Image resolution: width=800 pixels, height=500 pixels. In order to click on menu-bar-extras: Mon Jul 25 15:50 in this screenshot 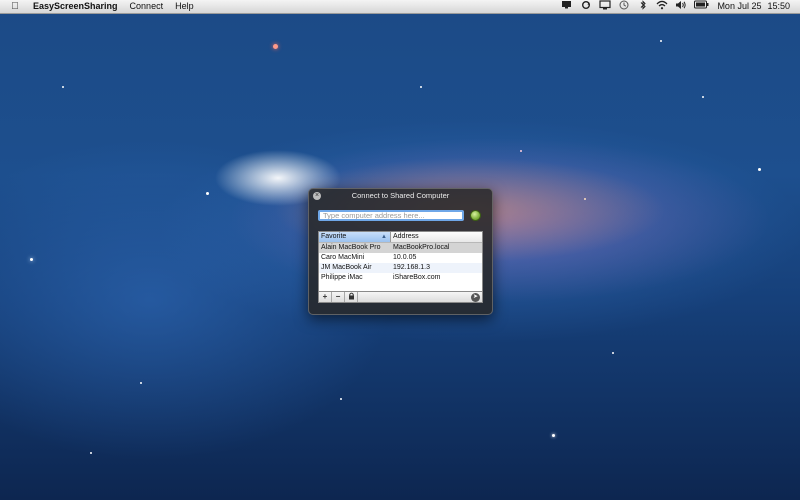, I will do `click(672, 6)`.